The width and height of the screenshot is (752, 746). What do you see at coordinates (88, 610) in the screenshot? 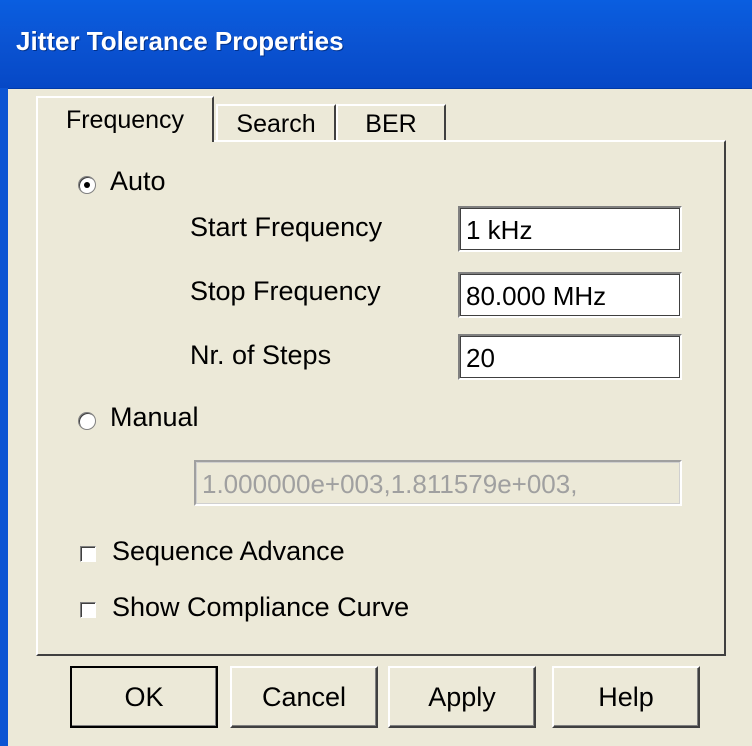
I see `compliance-curve-checkbox` at bounding box center [88, 610].